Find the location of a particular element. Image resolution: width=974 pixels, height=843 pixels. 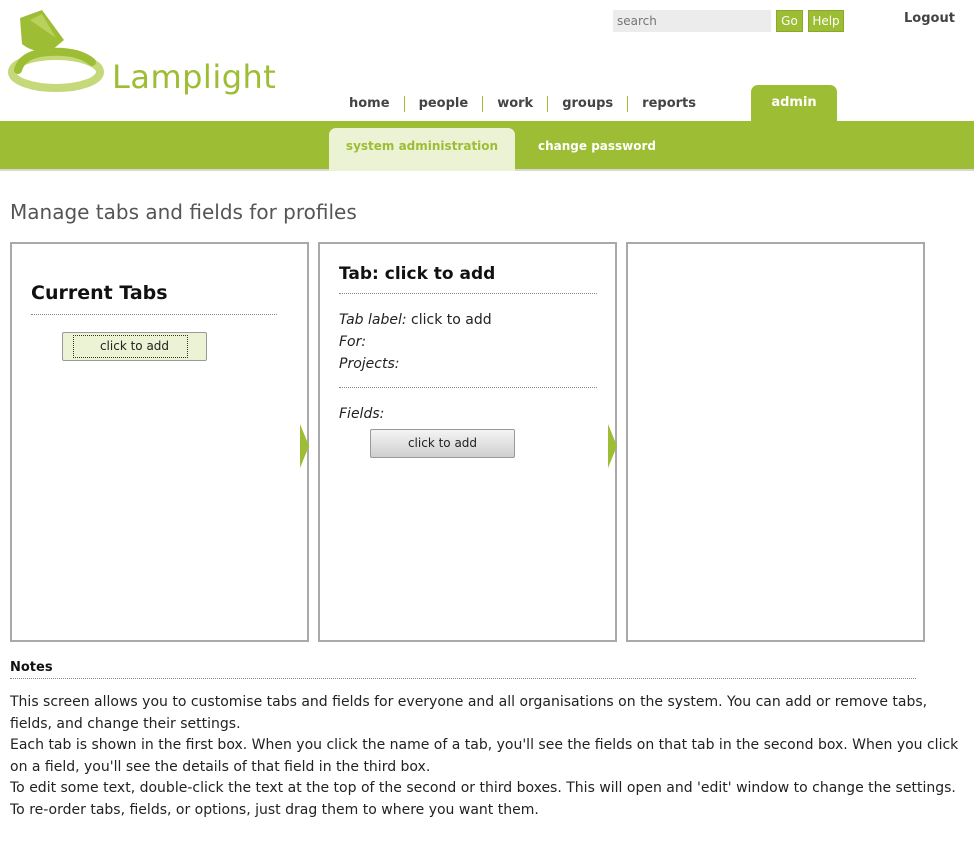

projects-row: Projects: is located at coordinates (369, 364).